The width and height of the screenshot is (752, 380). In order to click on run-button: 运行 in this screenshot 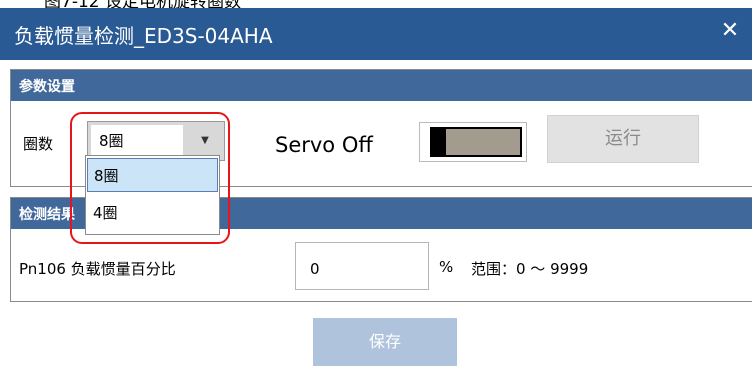, I will do `click(623, 139)`.